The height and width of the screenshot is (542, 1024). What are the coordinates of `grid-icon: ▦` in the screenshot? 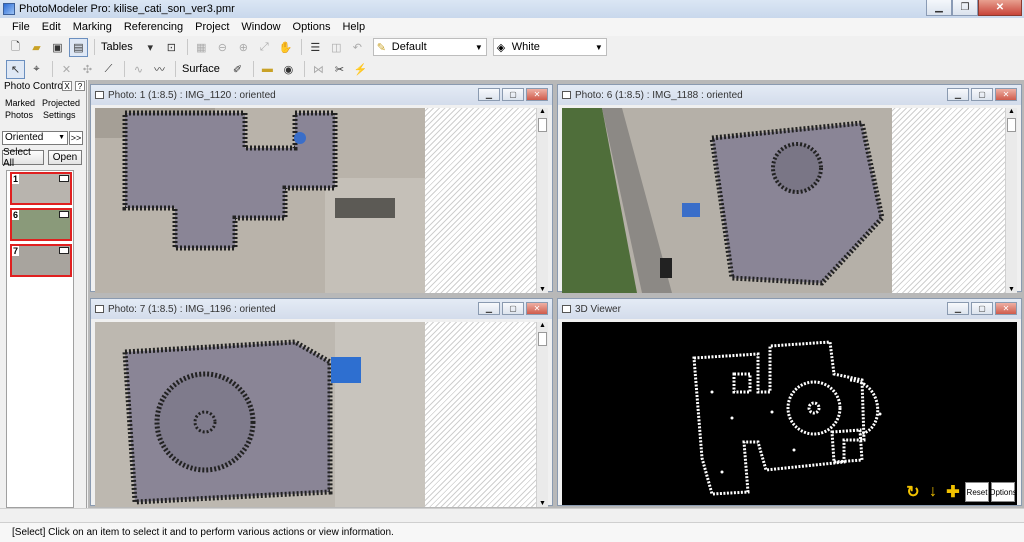 It's located at (201, 47).